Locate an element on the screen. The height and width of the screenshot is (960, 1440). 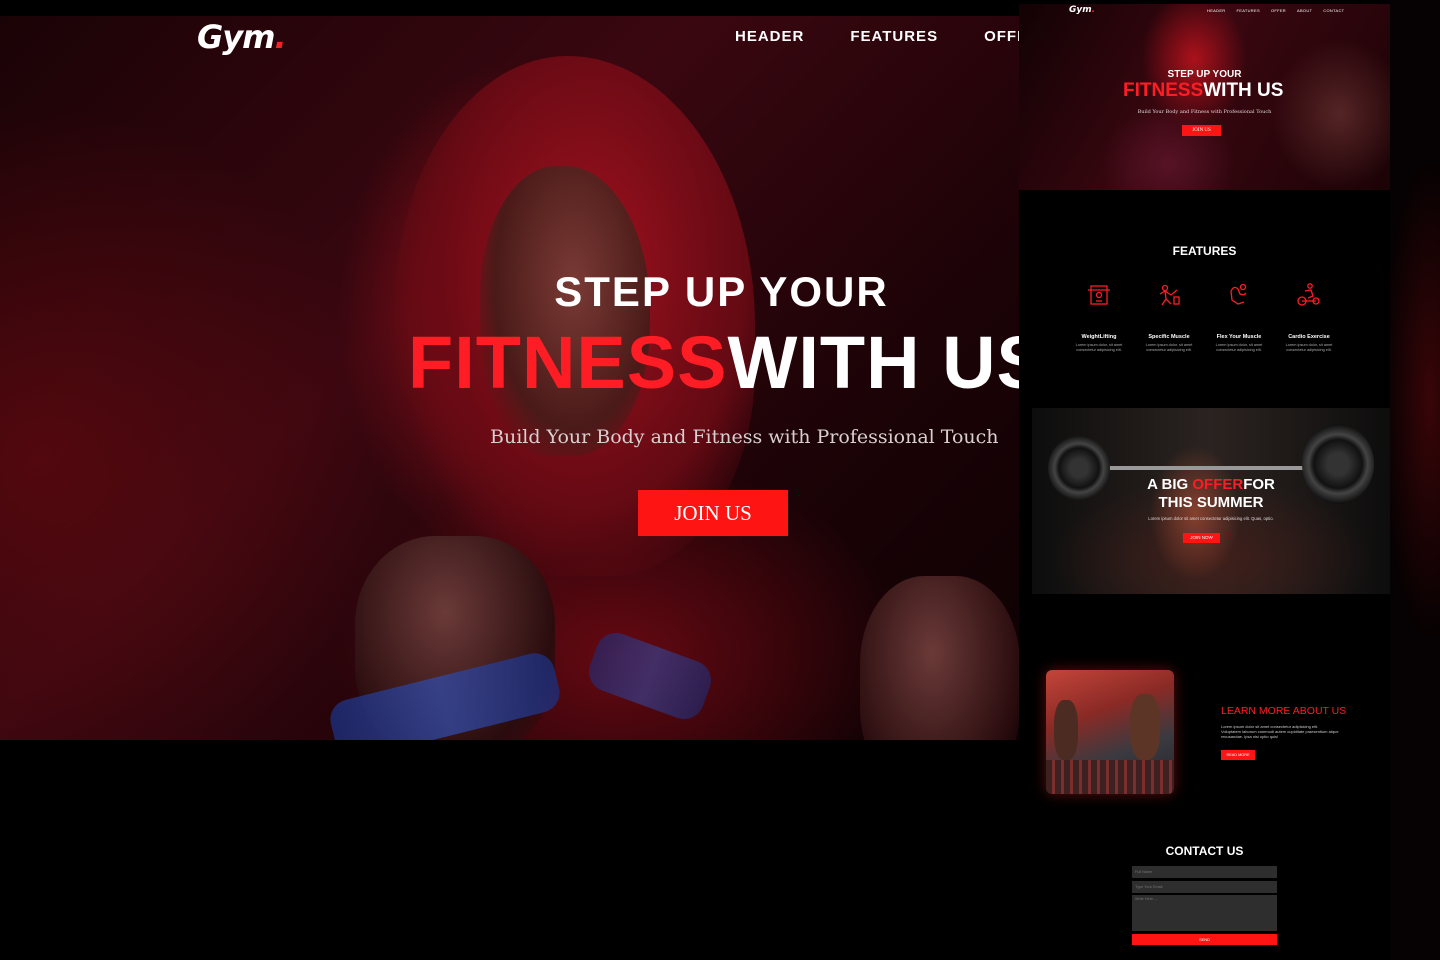
offer-line-1-red: OFFER is located at coordinates (1218, 484).